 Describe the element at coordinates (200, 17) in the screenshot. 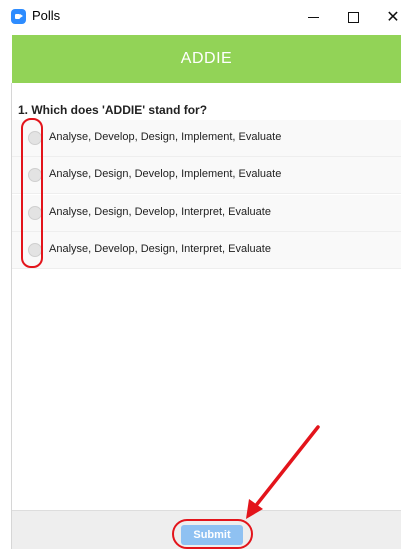

I see `title-bar: Polls ✕` at that location.